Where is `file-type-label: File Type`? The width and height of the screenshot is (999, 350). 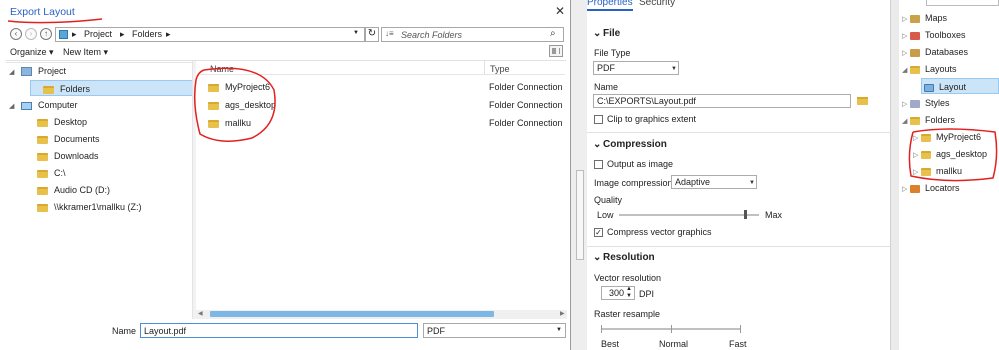
file-type-label: File Type is located at coordinates (612, 53).